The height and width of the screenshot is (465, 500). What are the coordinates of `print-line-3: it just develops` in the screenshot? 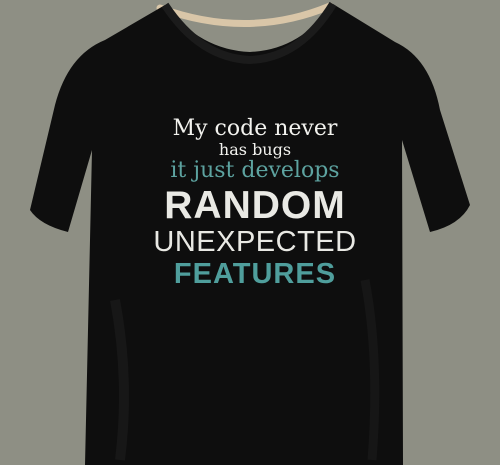 It's located at (255, 170).